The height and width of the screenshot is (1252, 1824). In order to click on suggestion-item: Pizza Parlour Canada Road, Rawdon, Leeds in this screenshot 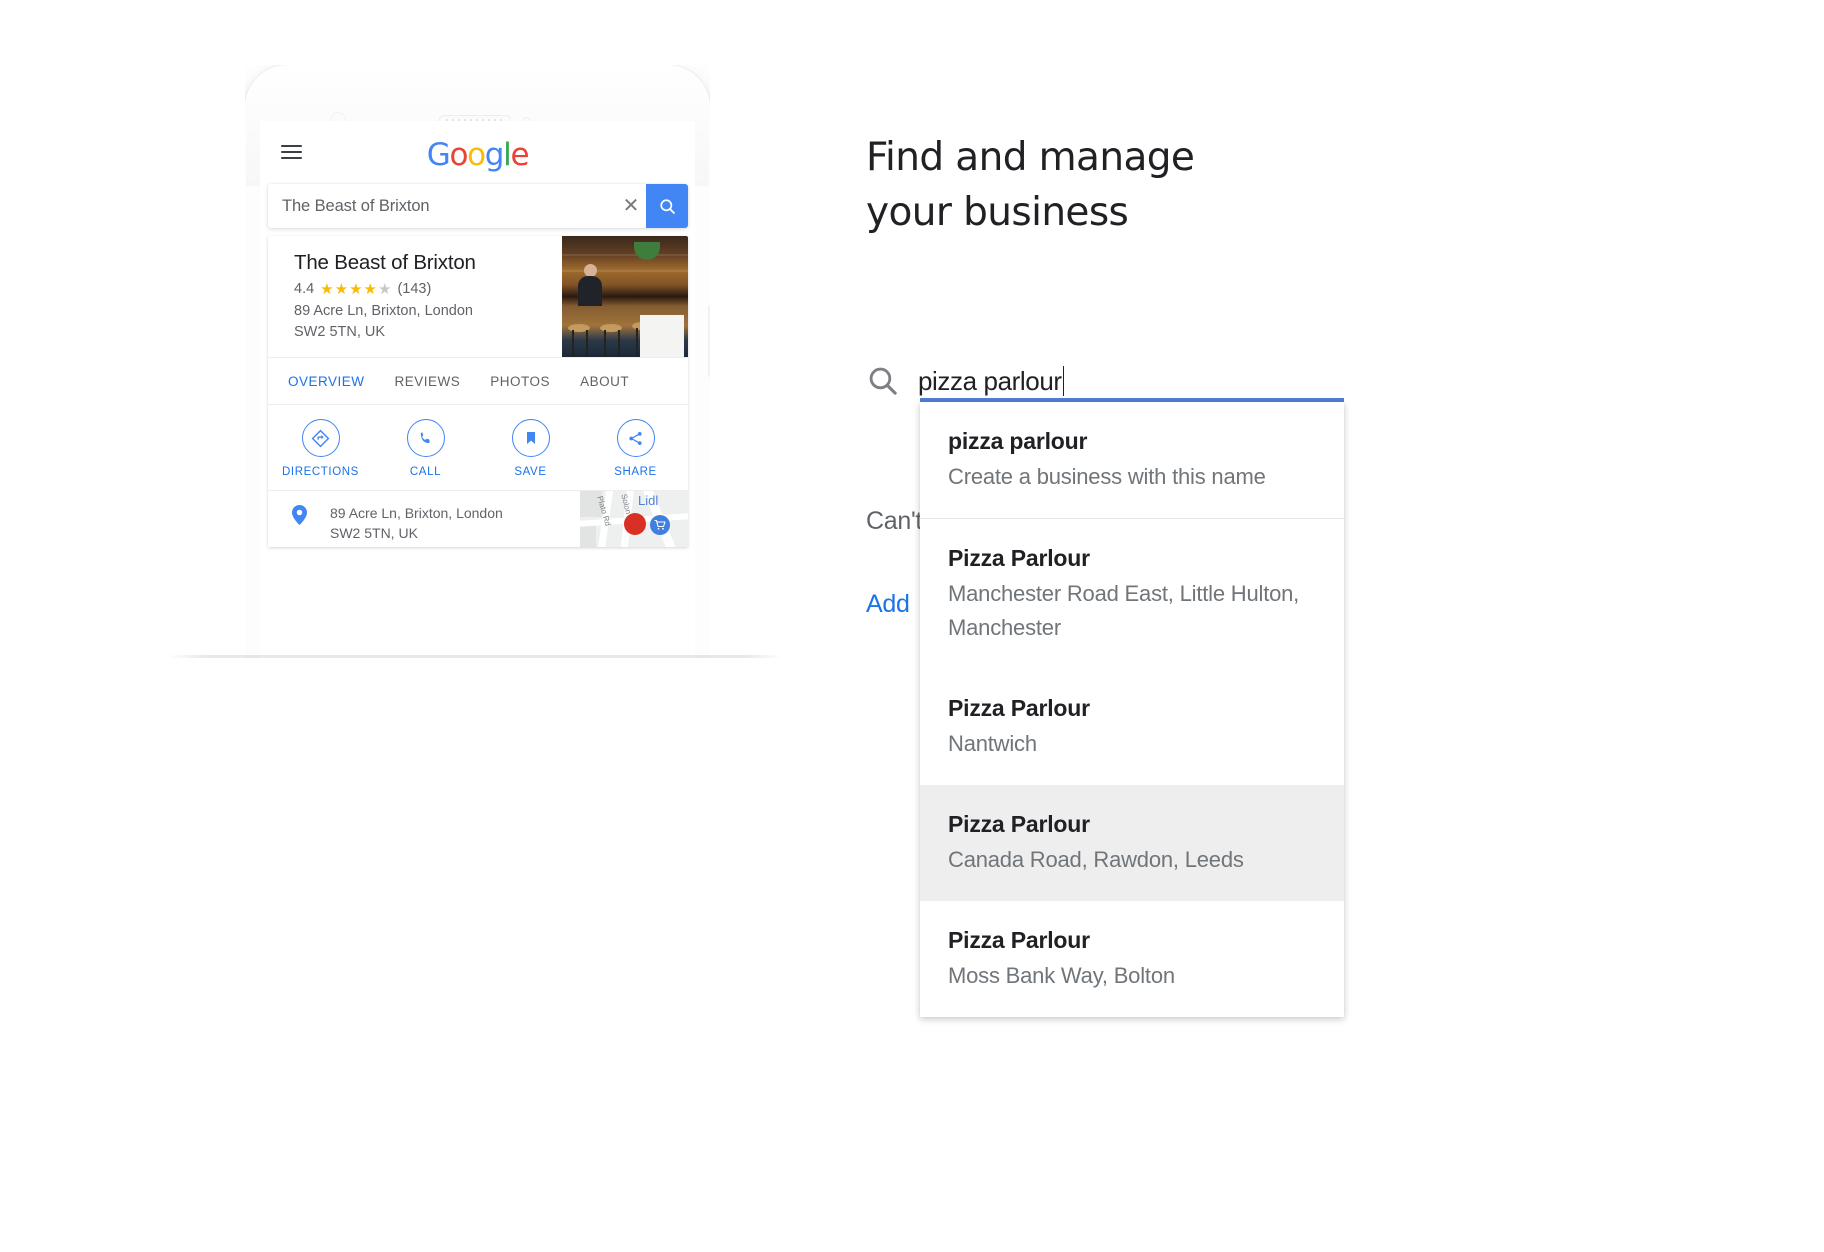, I will do `click(1132, 843)`.